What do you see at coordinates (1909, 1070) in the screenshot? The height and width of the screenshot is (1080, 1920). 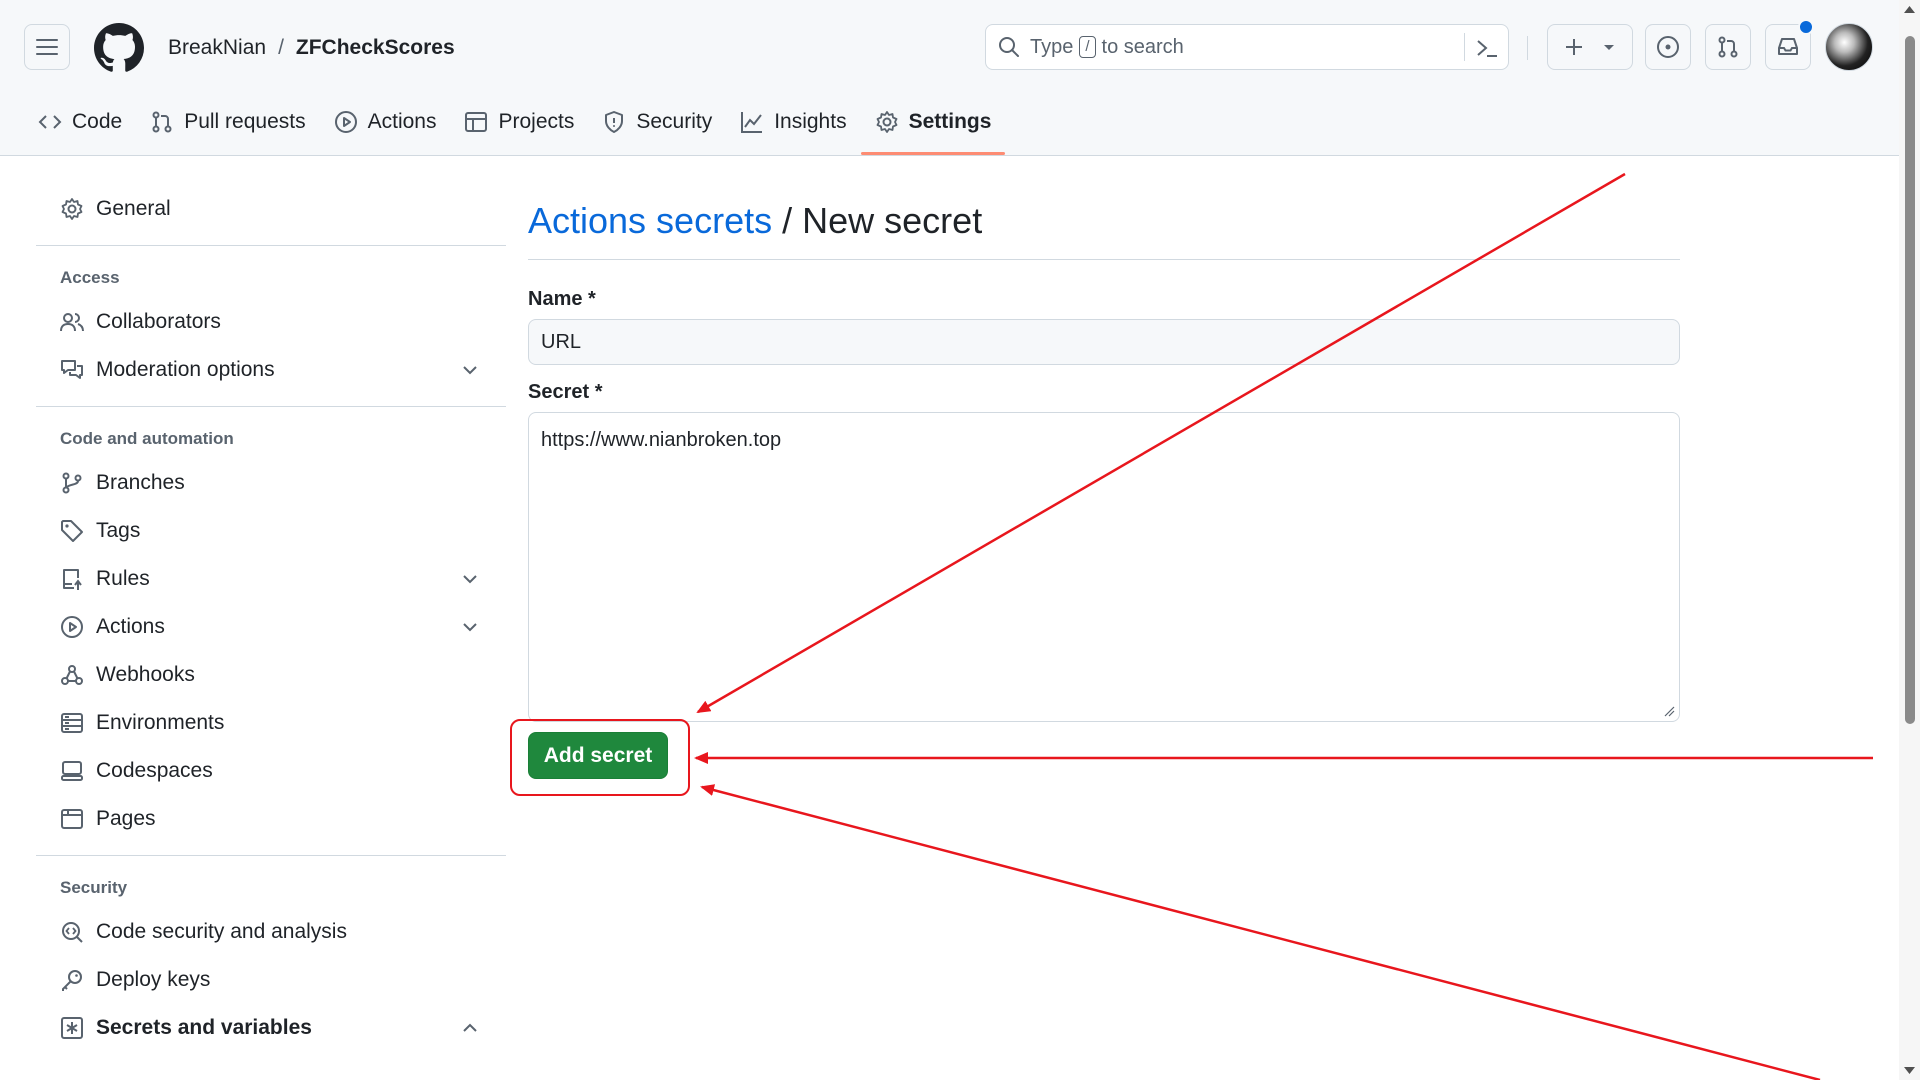 I see `scroll-down-icon` at bounding box center [1909, 1070].